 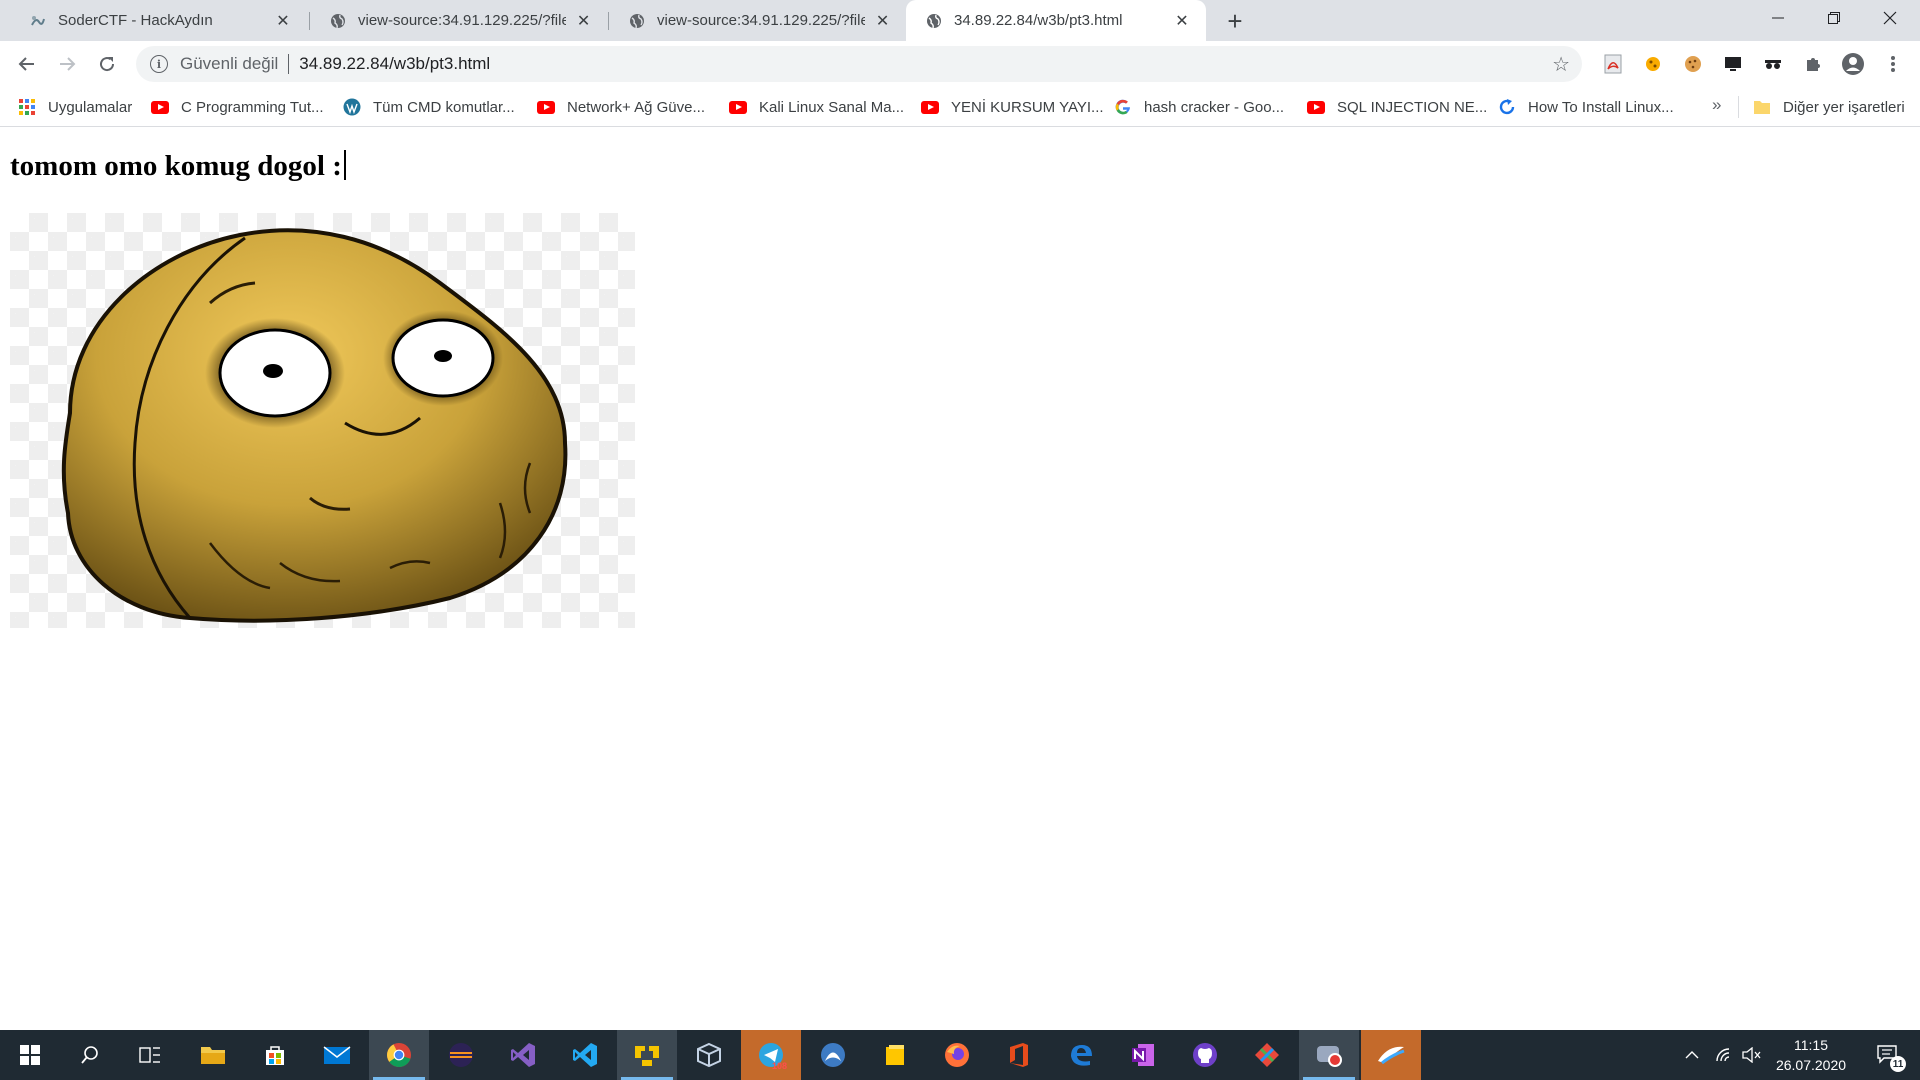 What do you see at coordinates (1829, 107) in the screenshot?
I see `bookmark-other: Diğer yer işaretleri` at bounding box center [1829, 107].